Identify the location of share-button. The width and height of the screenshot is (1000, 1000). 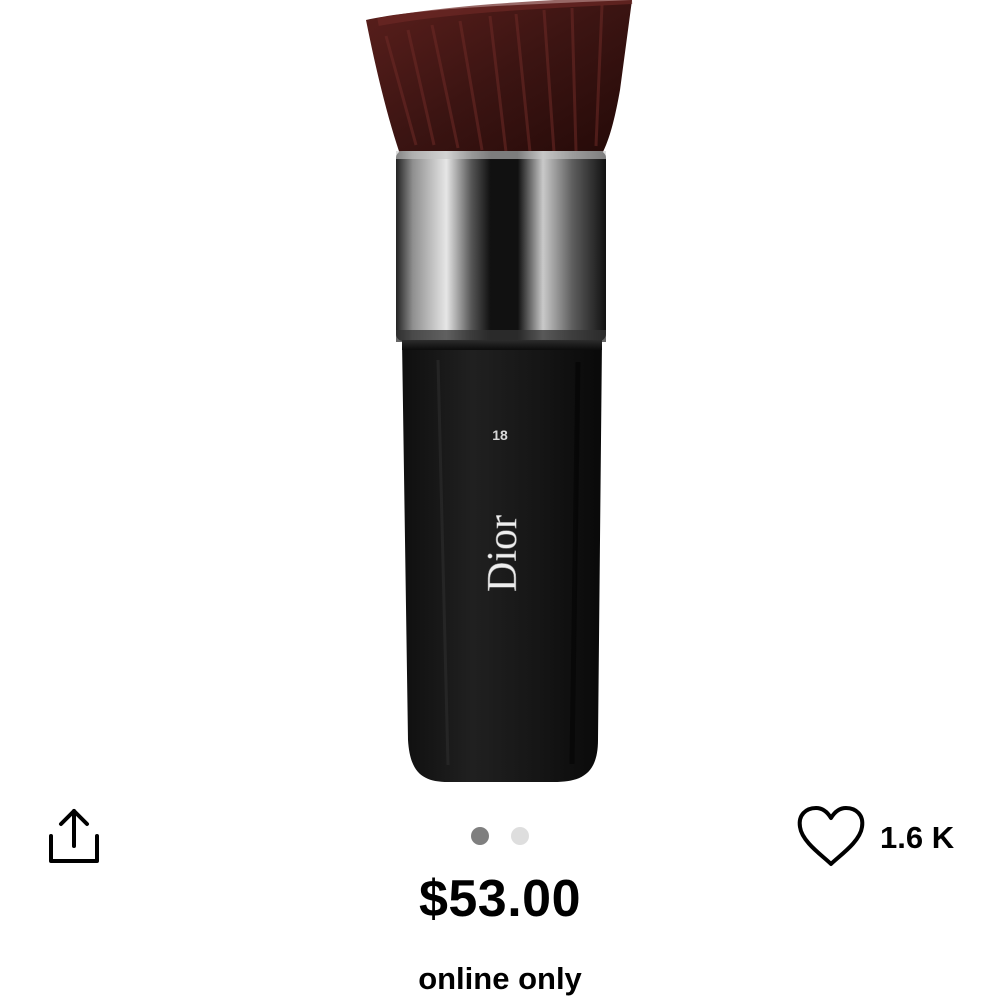
(74, 836).